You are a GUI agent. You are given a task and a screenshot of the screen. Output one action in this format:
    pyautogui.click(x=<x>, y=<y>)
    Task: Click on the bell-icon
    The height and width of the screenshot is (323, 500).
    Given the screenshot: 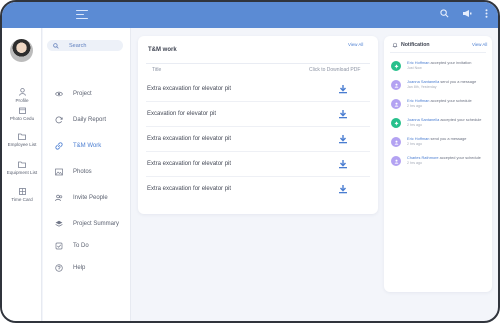 What is the action you would take?
    pyautogui.click(x=395, y=45)
    